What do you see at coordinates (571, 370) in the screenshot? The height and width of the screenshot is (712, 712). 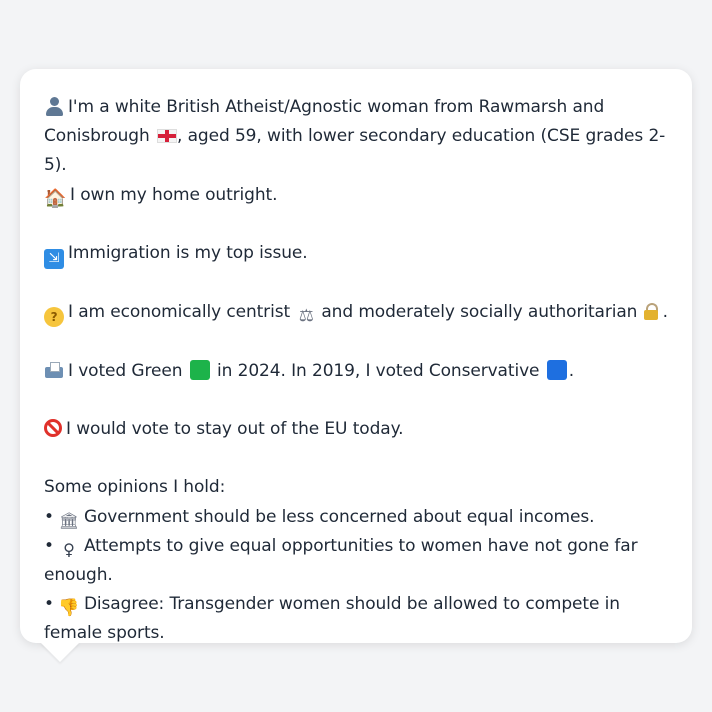 I see `vote-text-c: .` at bounding box center [571, 370].